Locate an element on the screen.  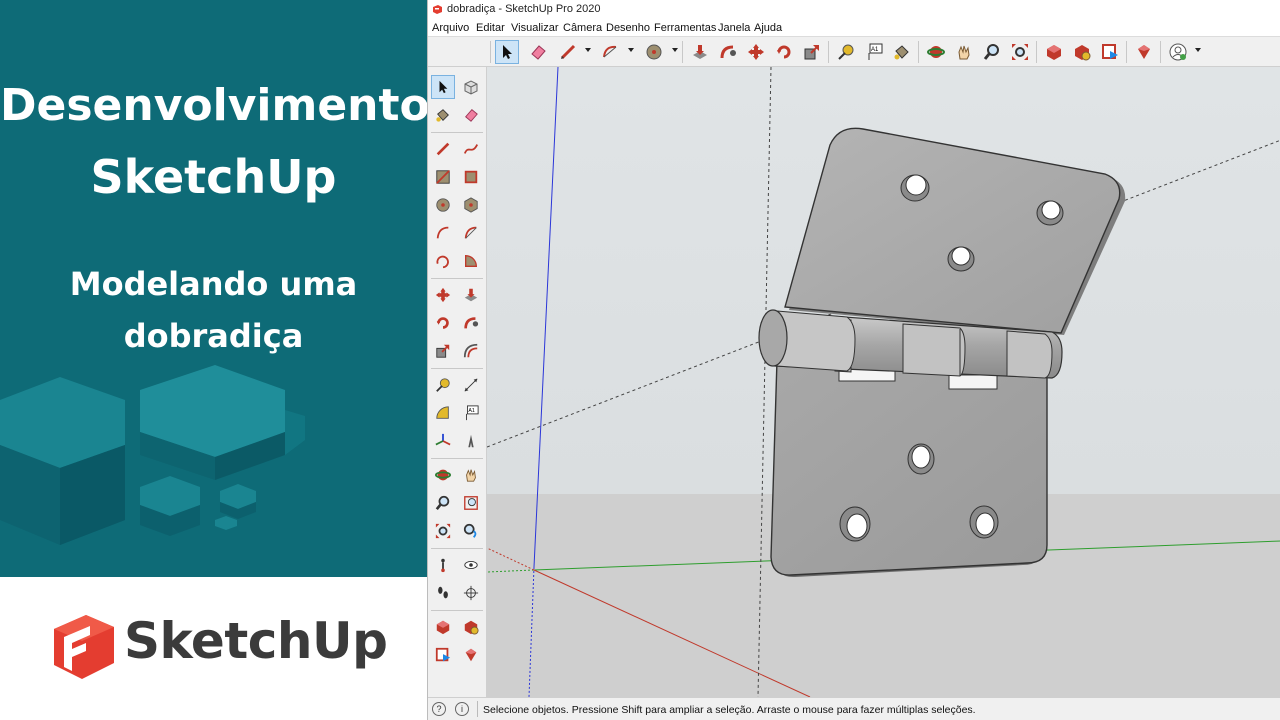
hexagon-decoration is located at coordinates (152, 455).